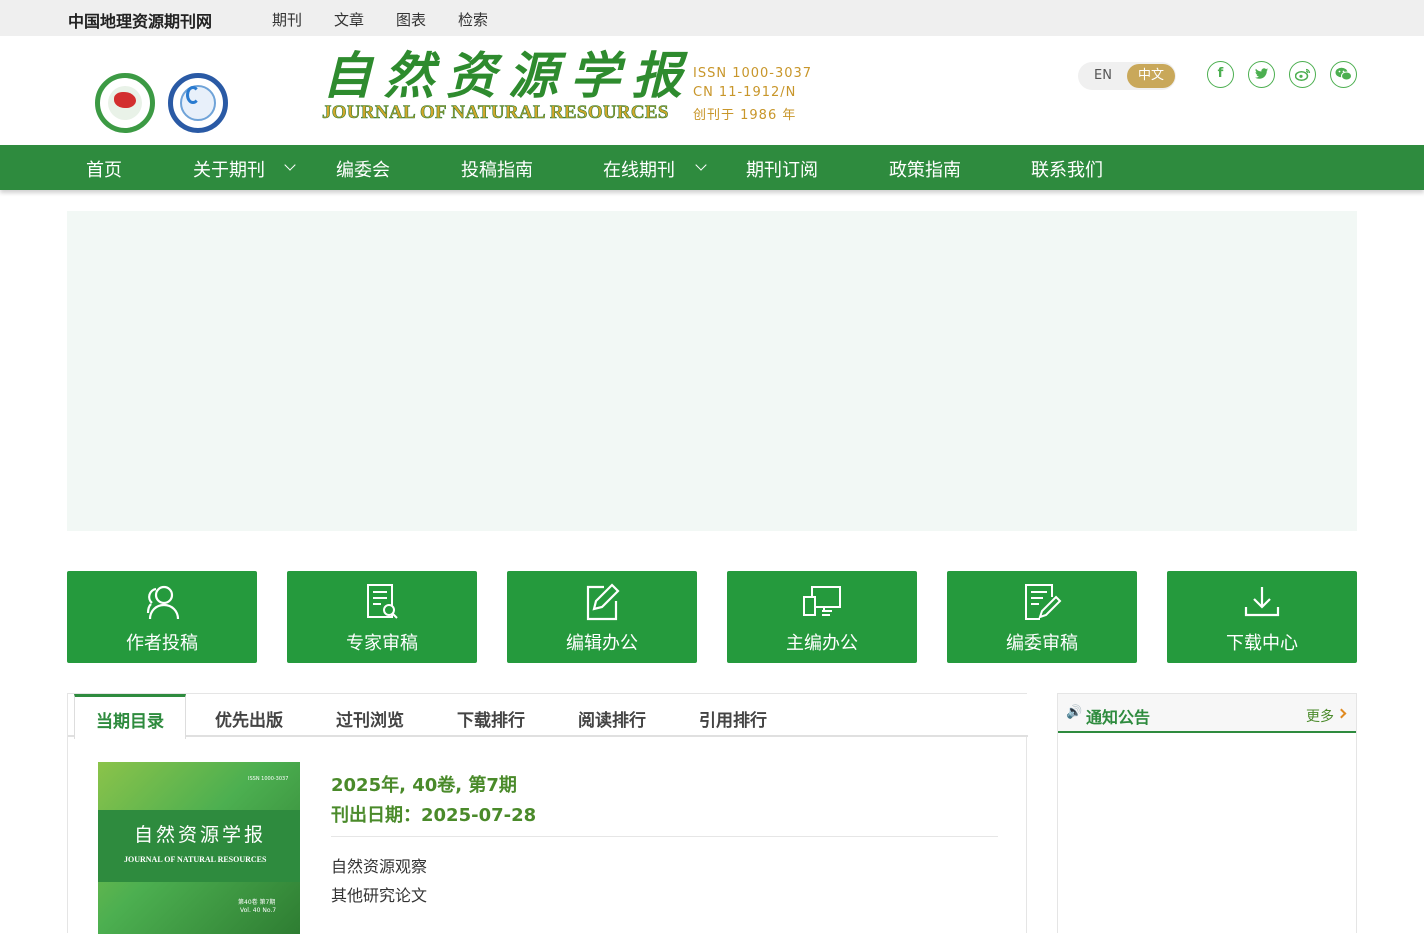  I want to click on journal-title-cn: 自然资源学报, so click(508, 72).